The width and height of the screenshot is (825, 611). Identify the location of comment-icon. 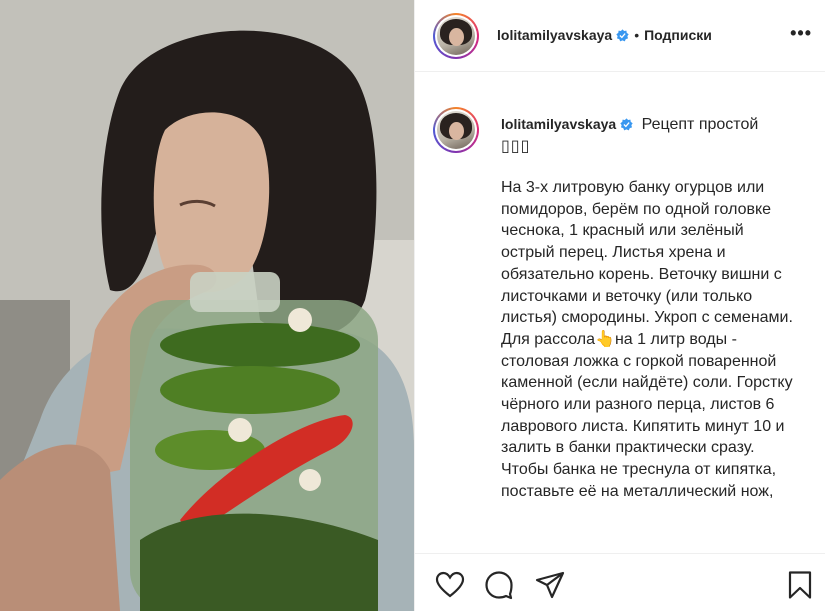
(499, 585).